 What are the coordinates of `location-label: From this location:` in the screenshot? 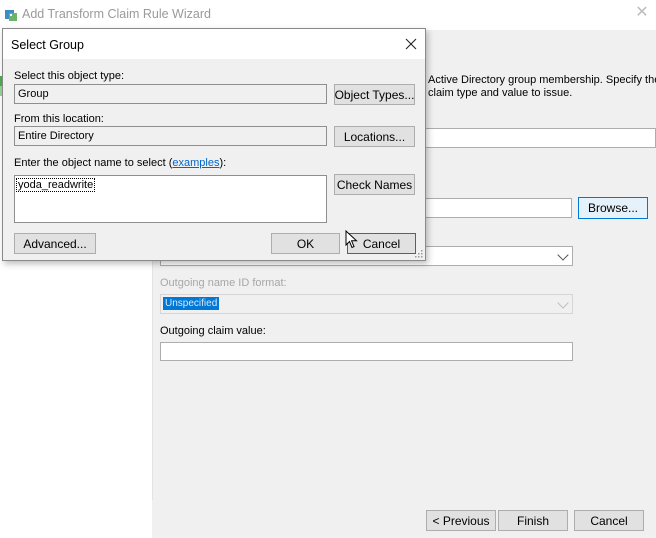 It's located at (59, 119).